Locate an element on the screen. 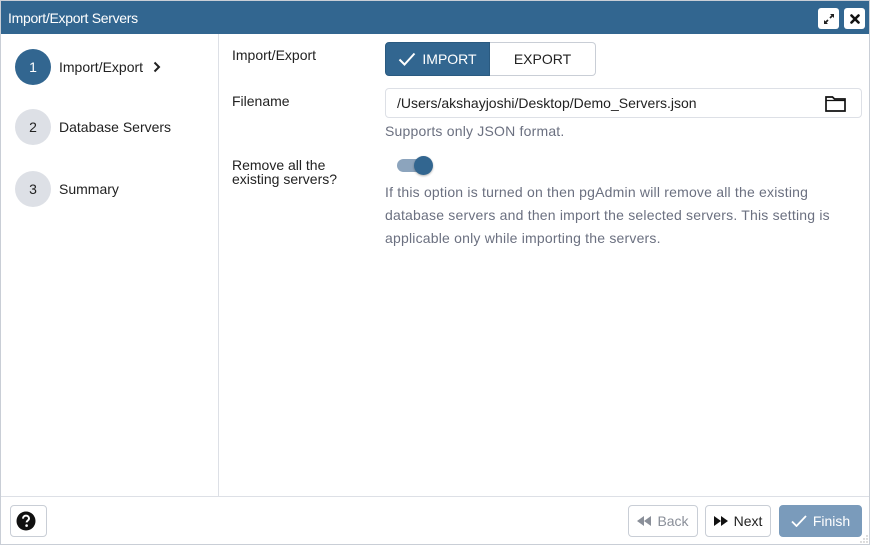  import-option-button: IMPORT is located at coordinates (437, 59).